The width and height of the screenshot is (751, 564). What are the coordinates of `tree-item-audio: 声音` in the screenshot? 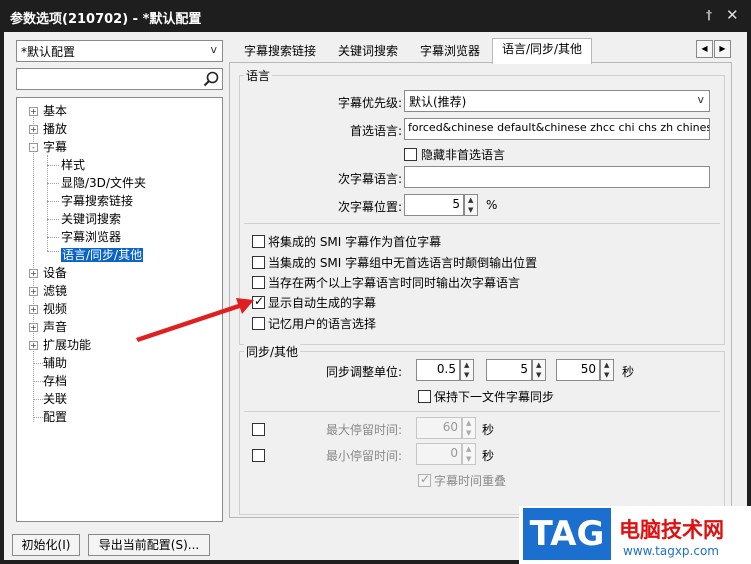 It's located at (55, 327).